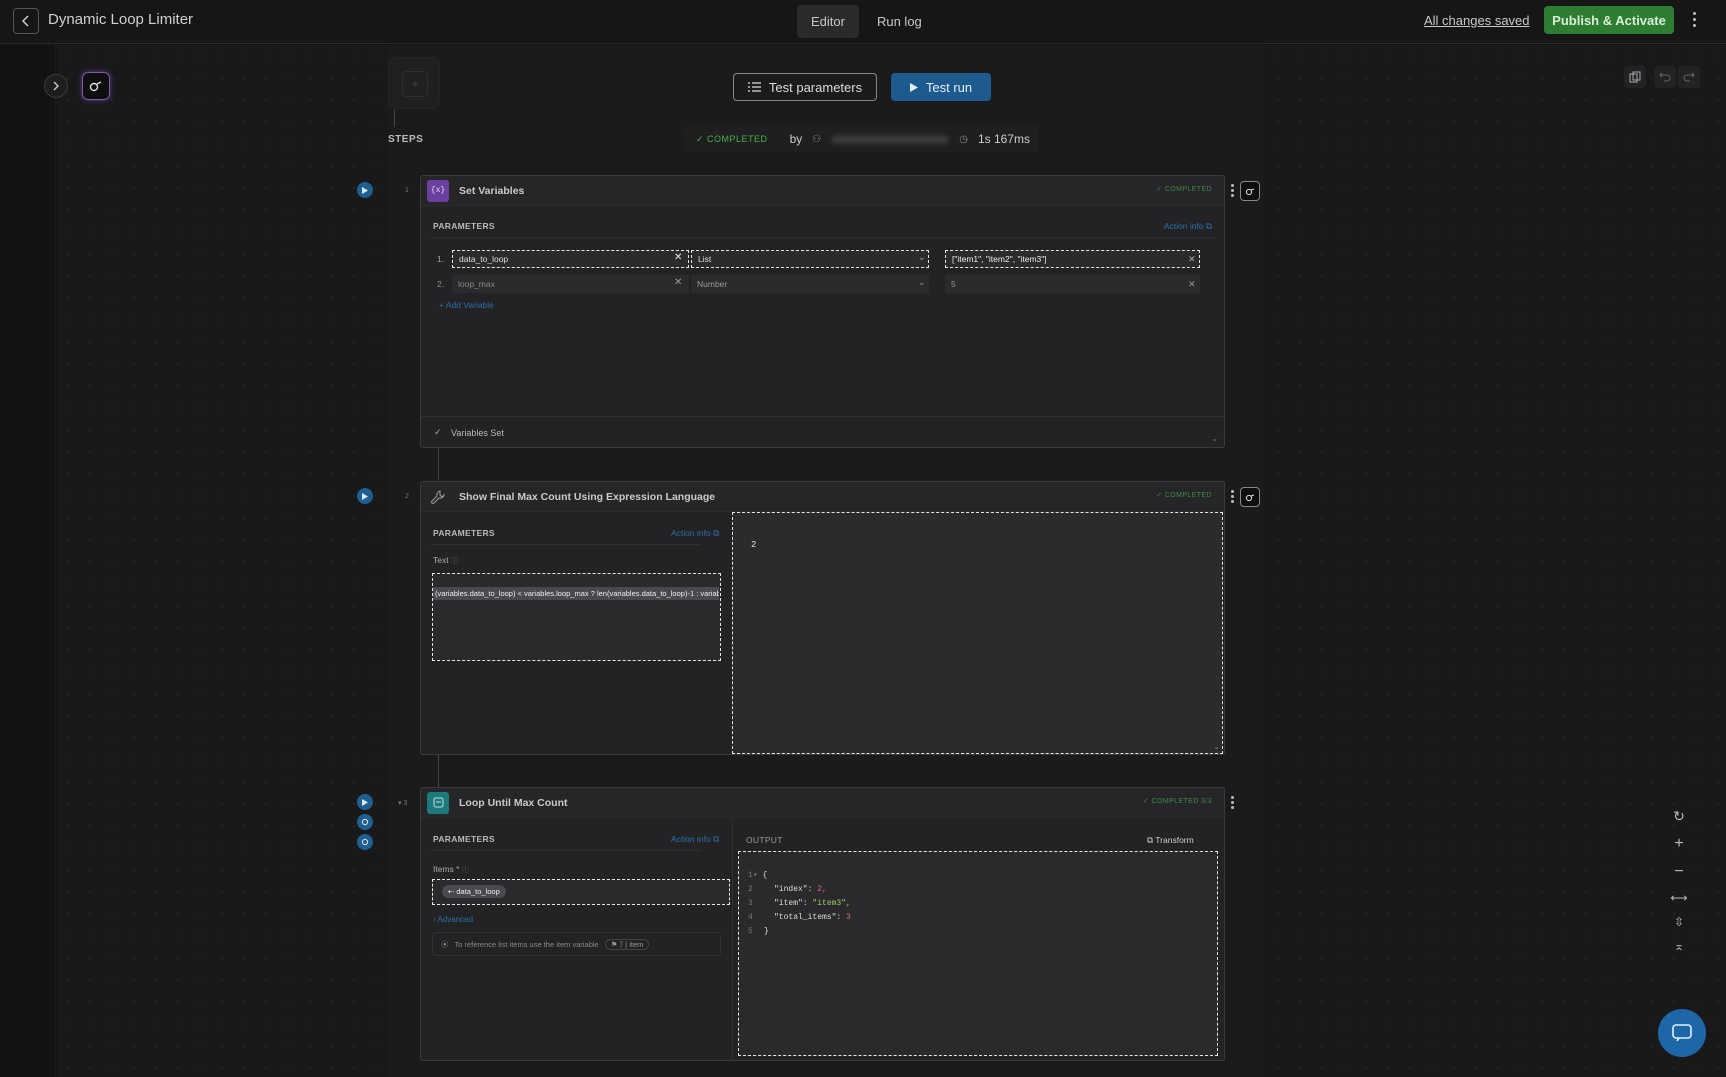 This screenshot has width=1726, height=1077. What do you see at coordinates (477, 433) in the screenshot?
I see `step-footer-label: Variables Set` at bounding box center [477, 433].